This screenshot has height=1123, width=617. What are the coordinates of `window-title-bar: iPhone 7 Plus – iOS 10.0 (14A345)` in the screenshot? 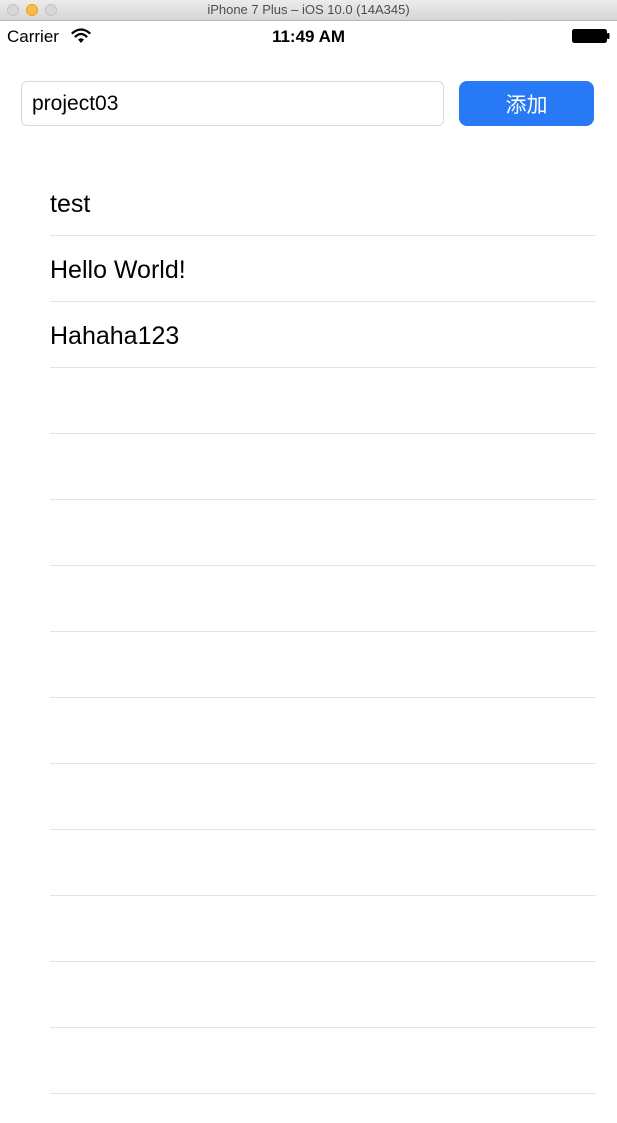 It's located at (308, 10).